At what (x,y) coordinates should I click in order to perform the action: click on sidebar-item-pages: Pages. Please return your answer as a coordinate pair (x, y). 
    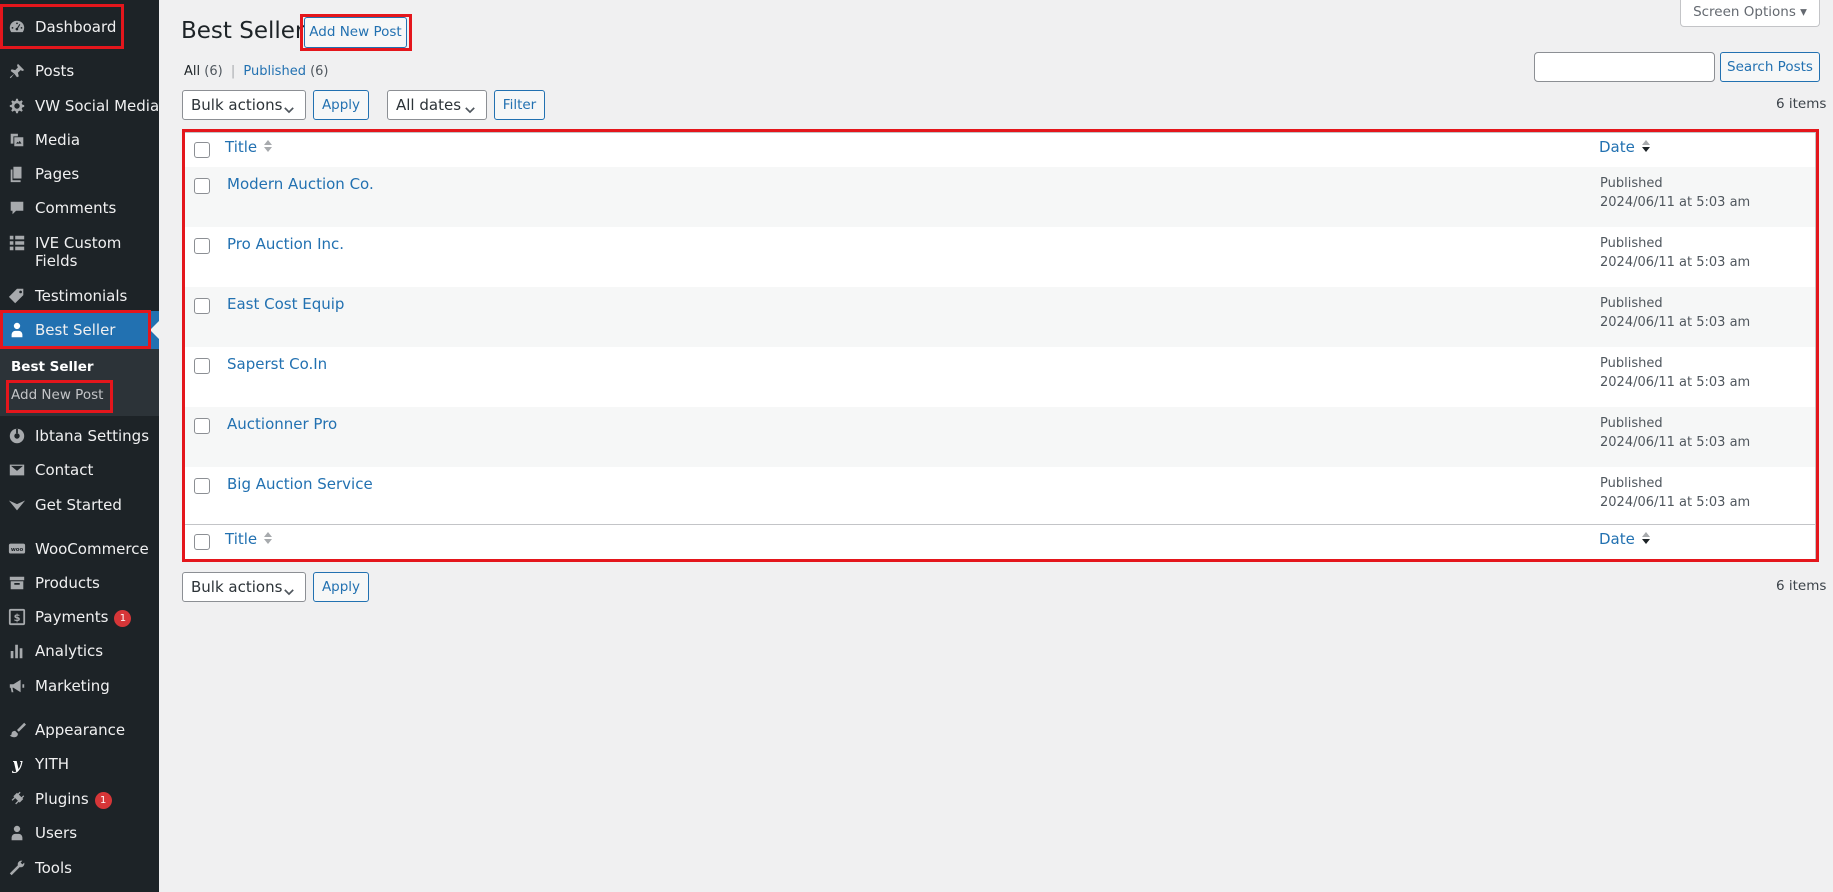
    Looking at the image, I should click on (79, 174).